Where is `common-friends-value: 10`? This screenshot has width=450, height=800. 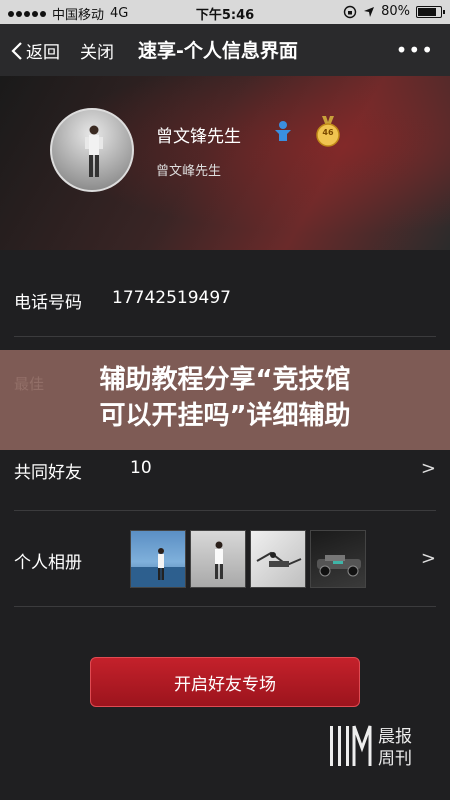
common-friends-value: 10 is located at coordinates (141, 468).